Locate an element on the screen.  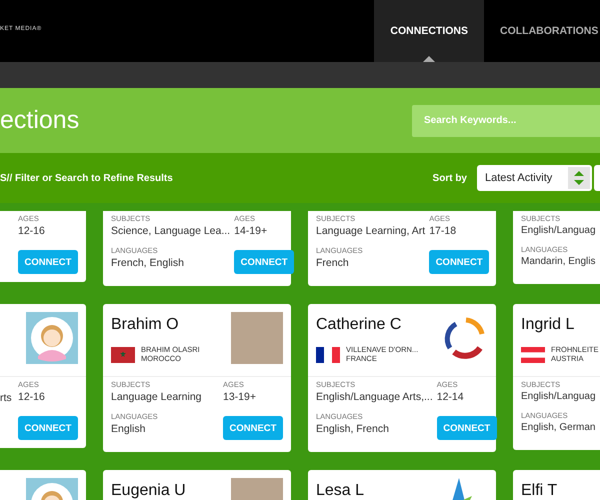
languages-value: English, German is located at coordinates (558, 427).